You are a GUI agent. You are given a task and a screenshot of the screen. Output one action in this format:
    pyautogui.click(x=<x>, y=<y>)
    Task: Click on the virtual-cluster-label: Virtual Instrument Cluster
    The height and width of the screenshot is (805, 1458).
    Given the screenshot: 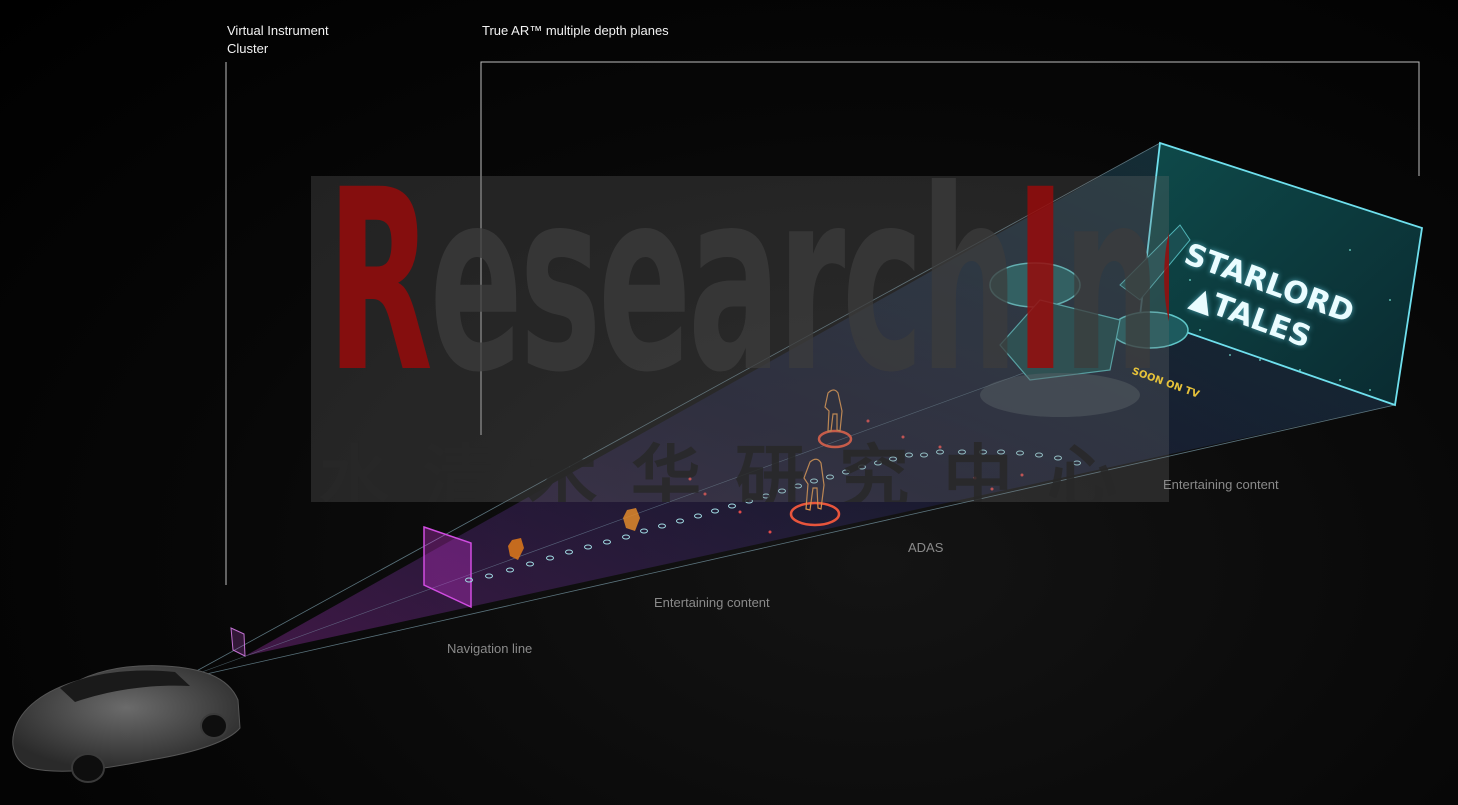 What is the action you would take?
    pyautogui.click(x=278, y=40)
    